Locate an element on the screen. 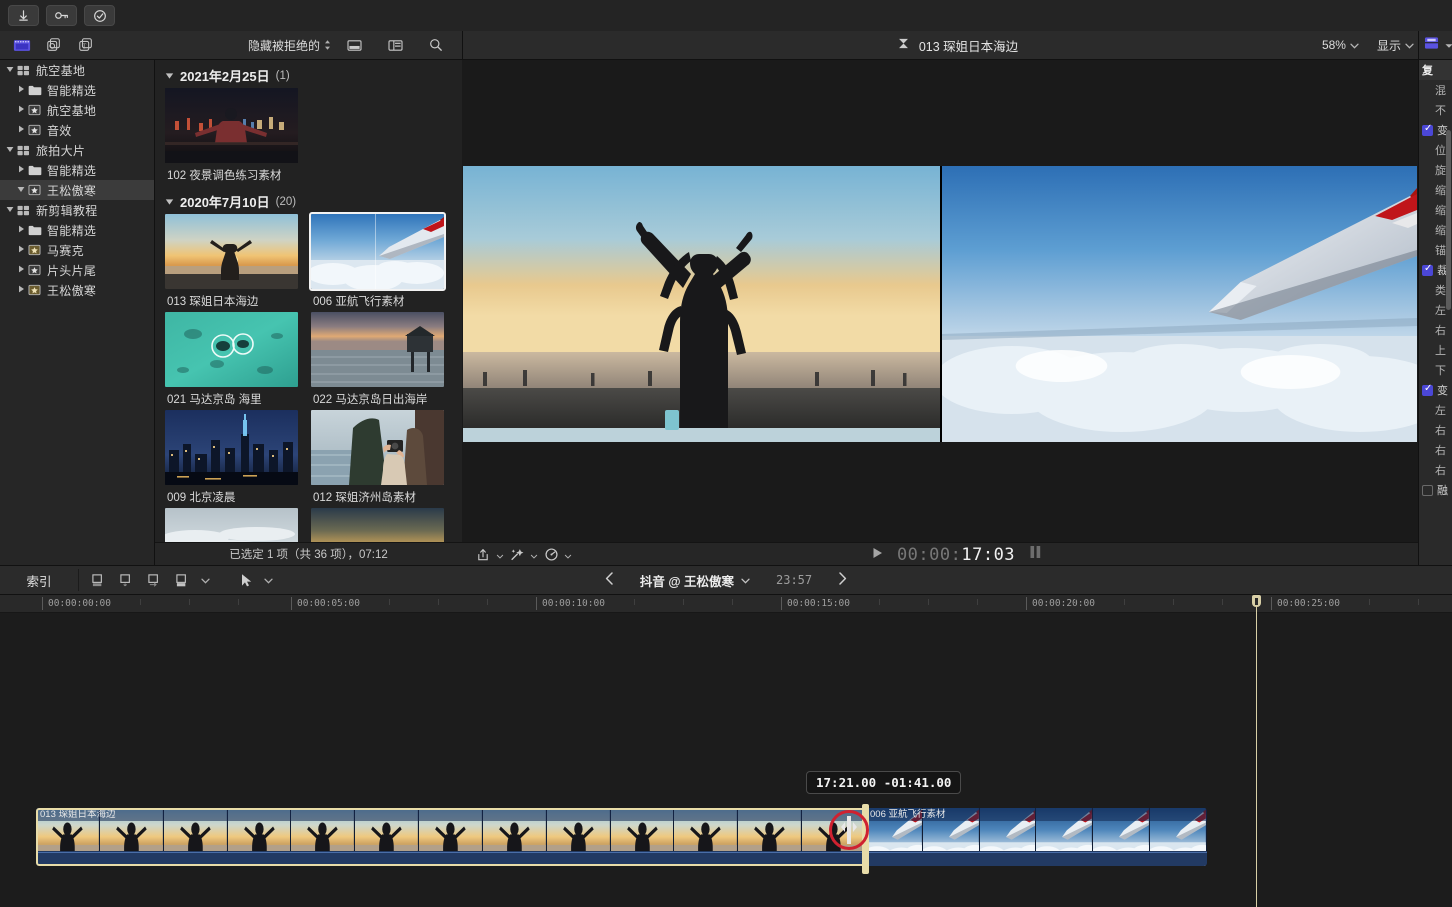 The height and width of the screenshot is (907, 1452). sidebar-item-11: 王松傲寒 is located at coordinates (77, 290).